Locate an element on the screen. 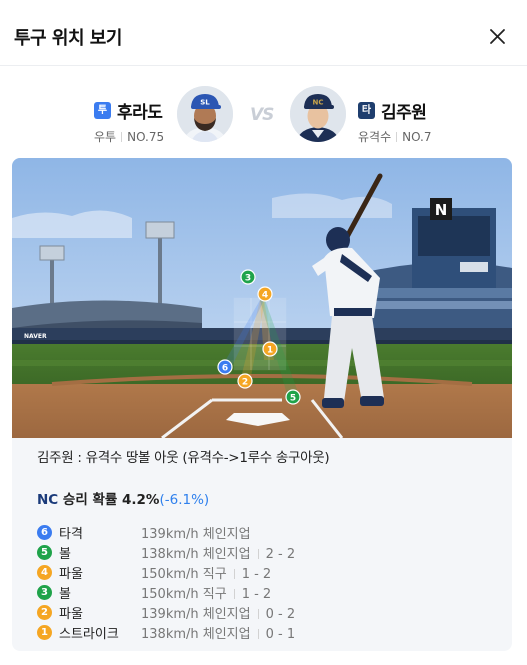 This screenshot has width=527, height=665. pitcher-info: 투 후라도 우투 NO.75 is located at coordinates (129, 121).